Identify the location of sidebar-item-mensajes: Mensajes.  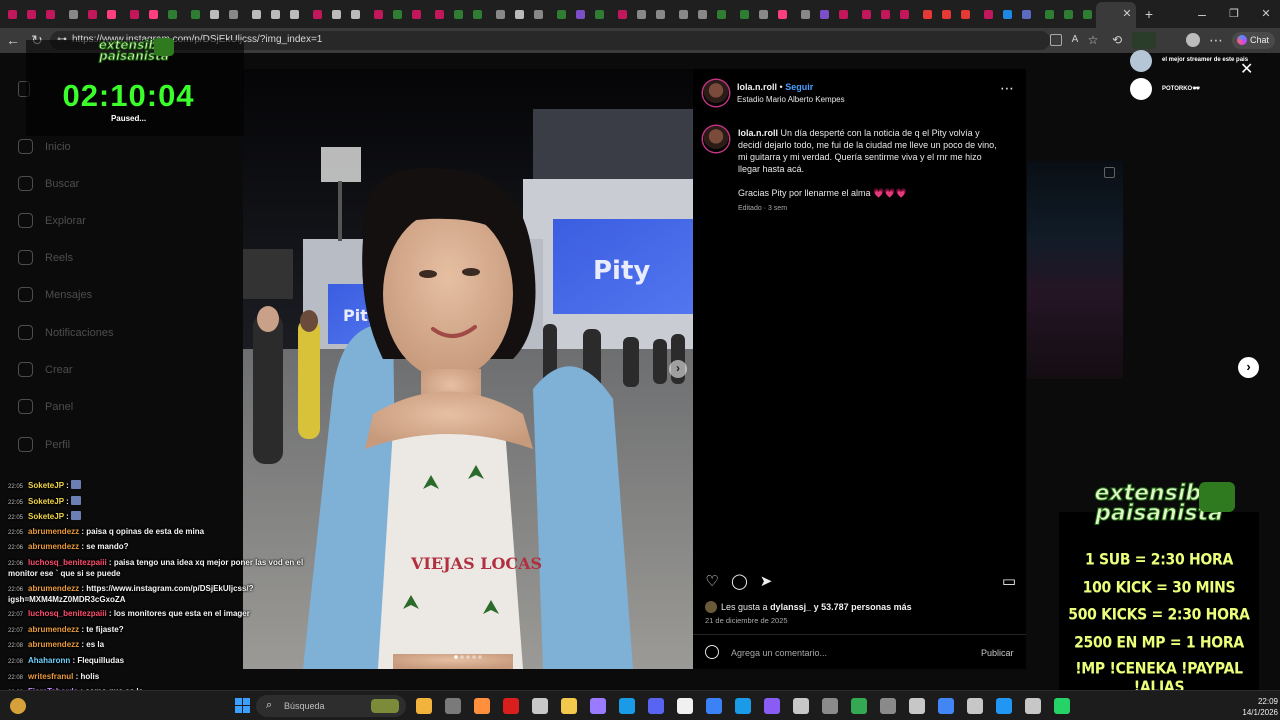
(55, 294).